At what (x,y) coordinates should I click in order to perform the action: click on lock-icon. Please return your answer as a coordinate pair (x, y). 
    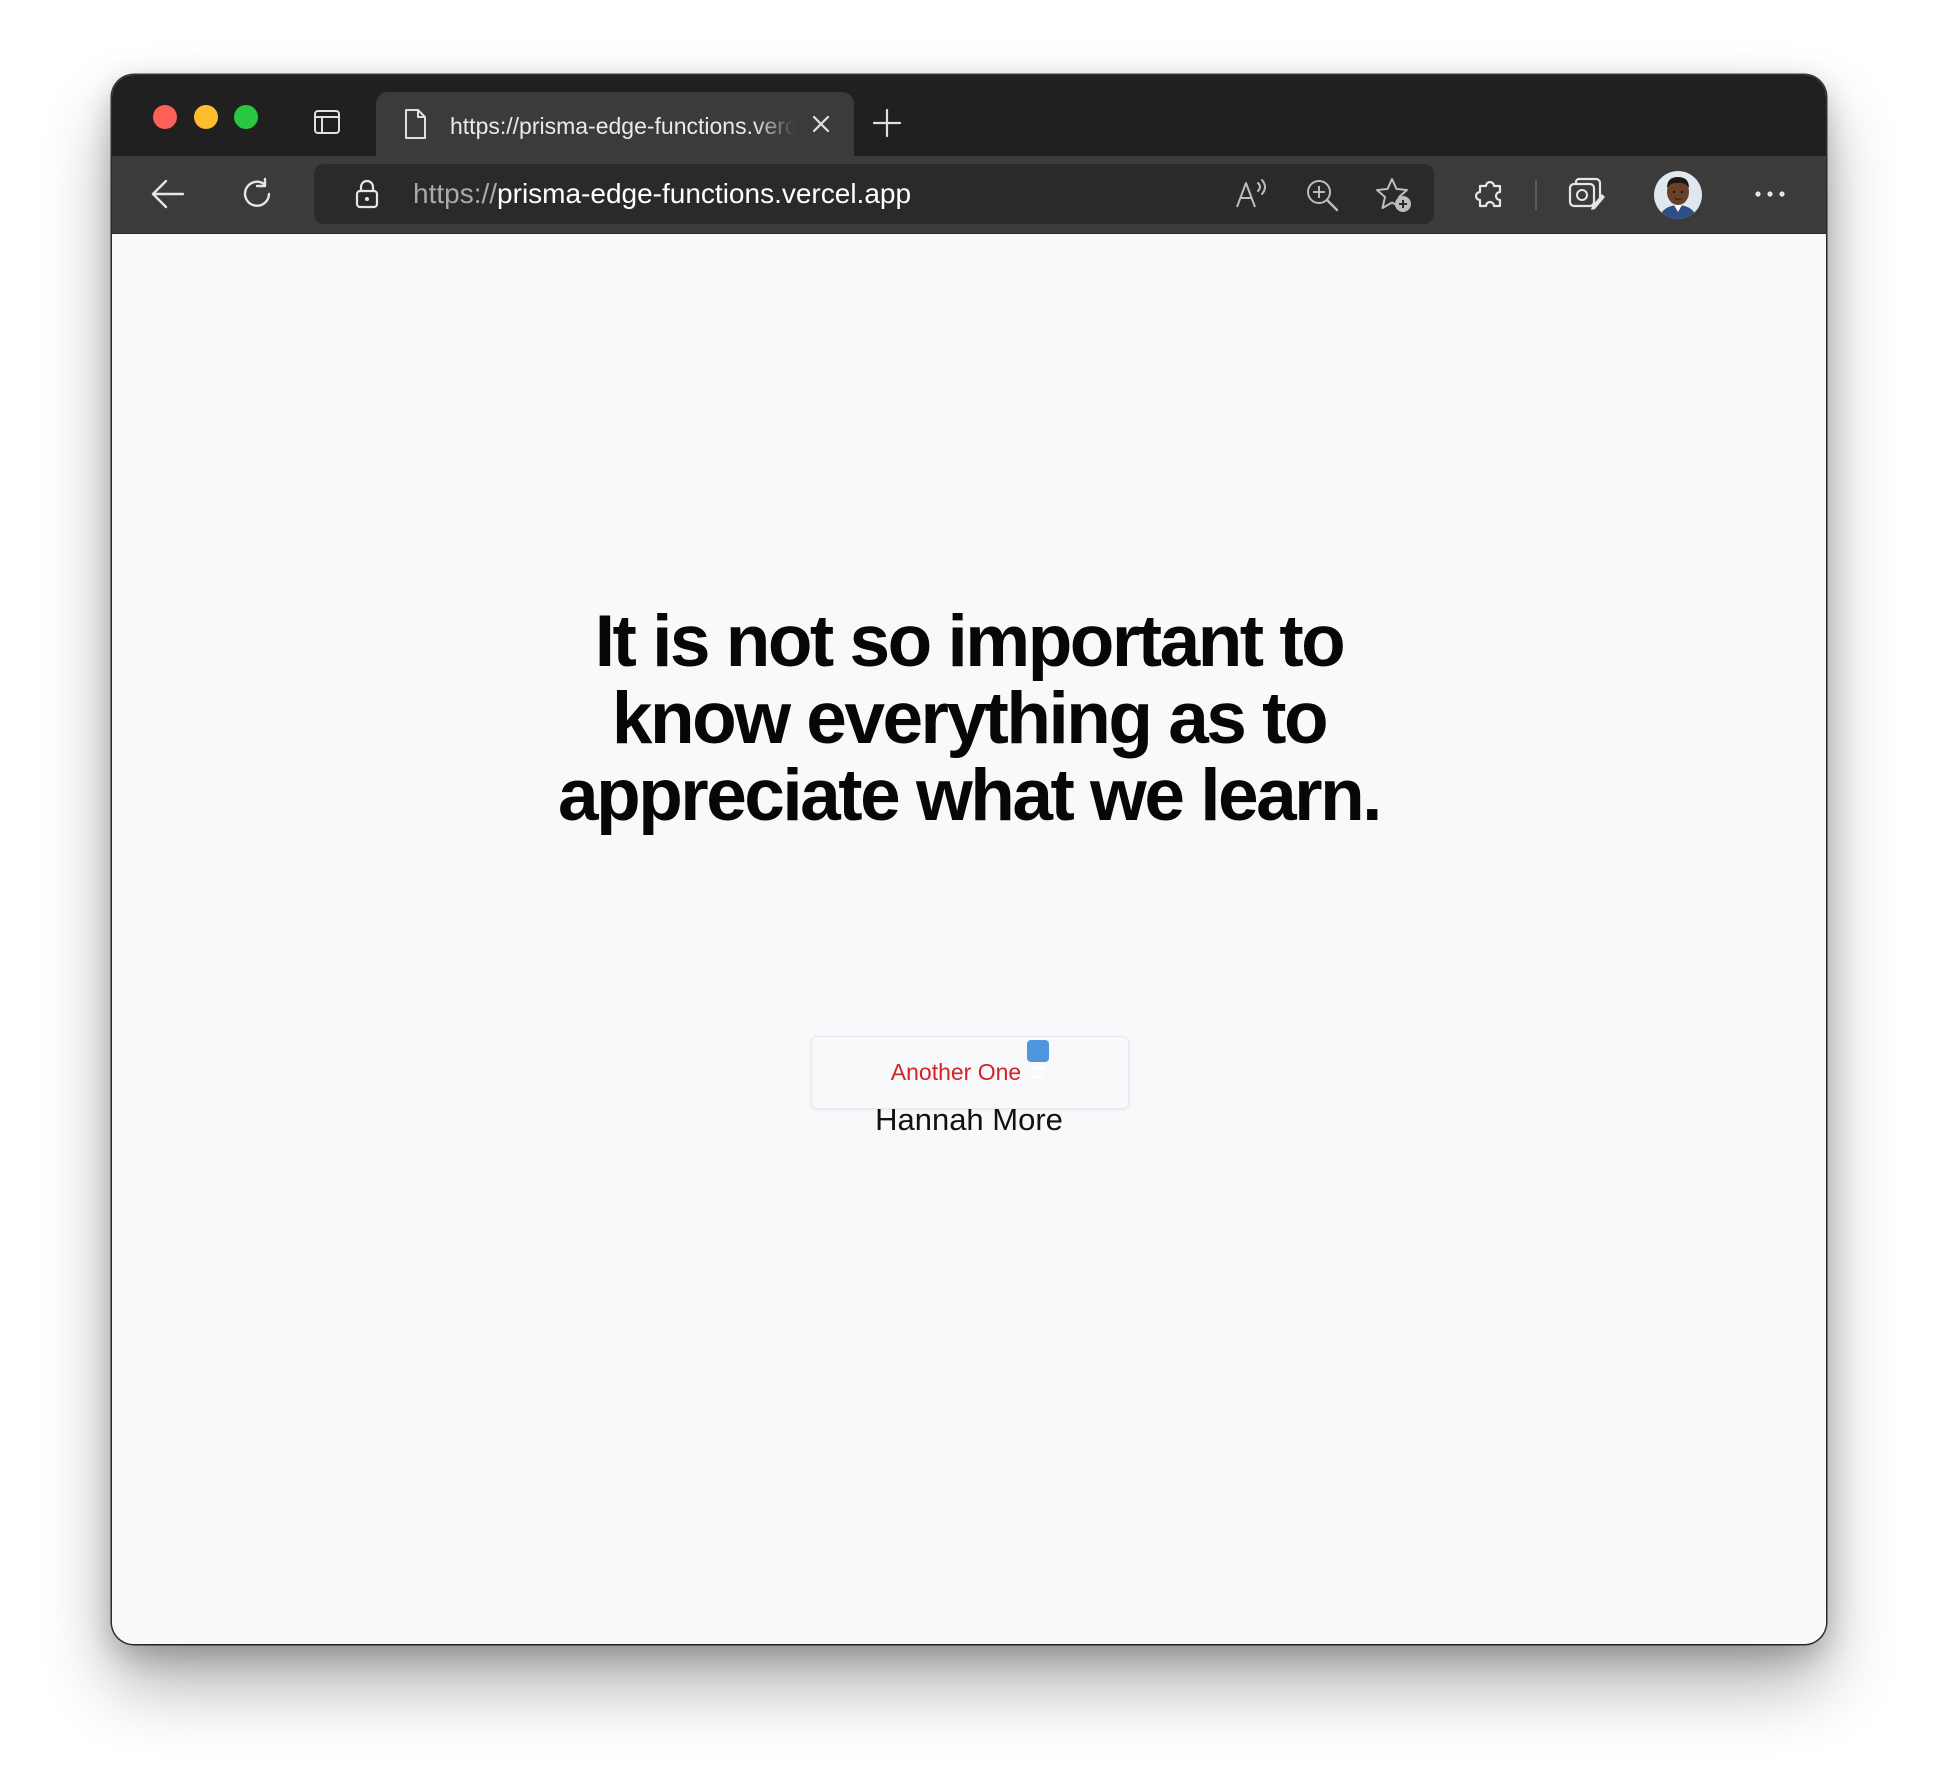
    Looking at the image, I should click on (367, 194).